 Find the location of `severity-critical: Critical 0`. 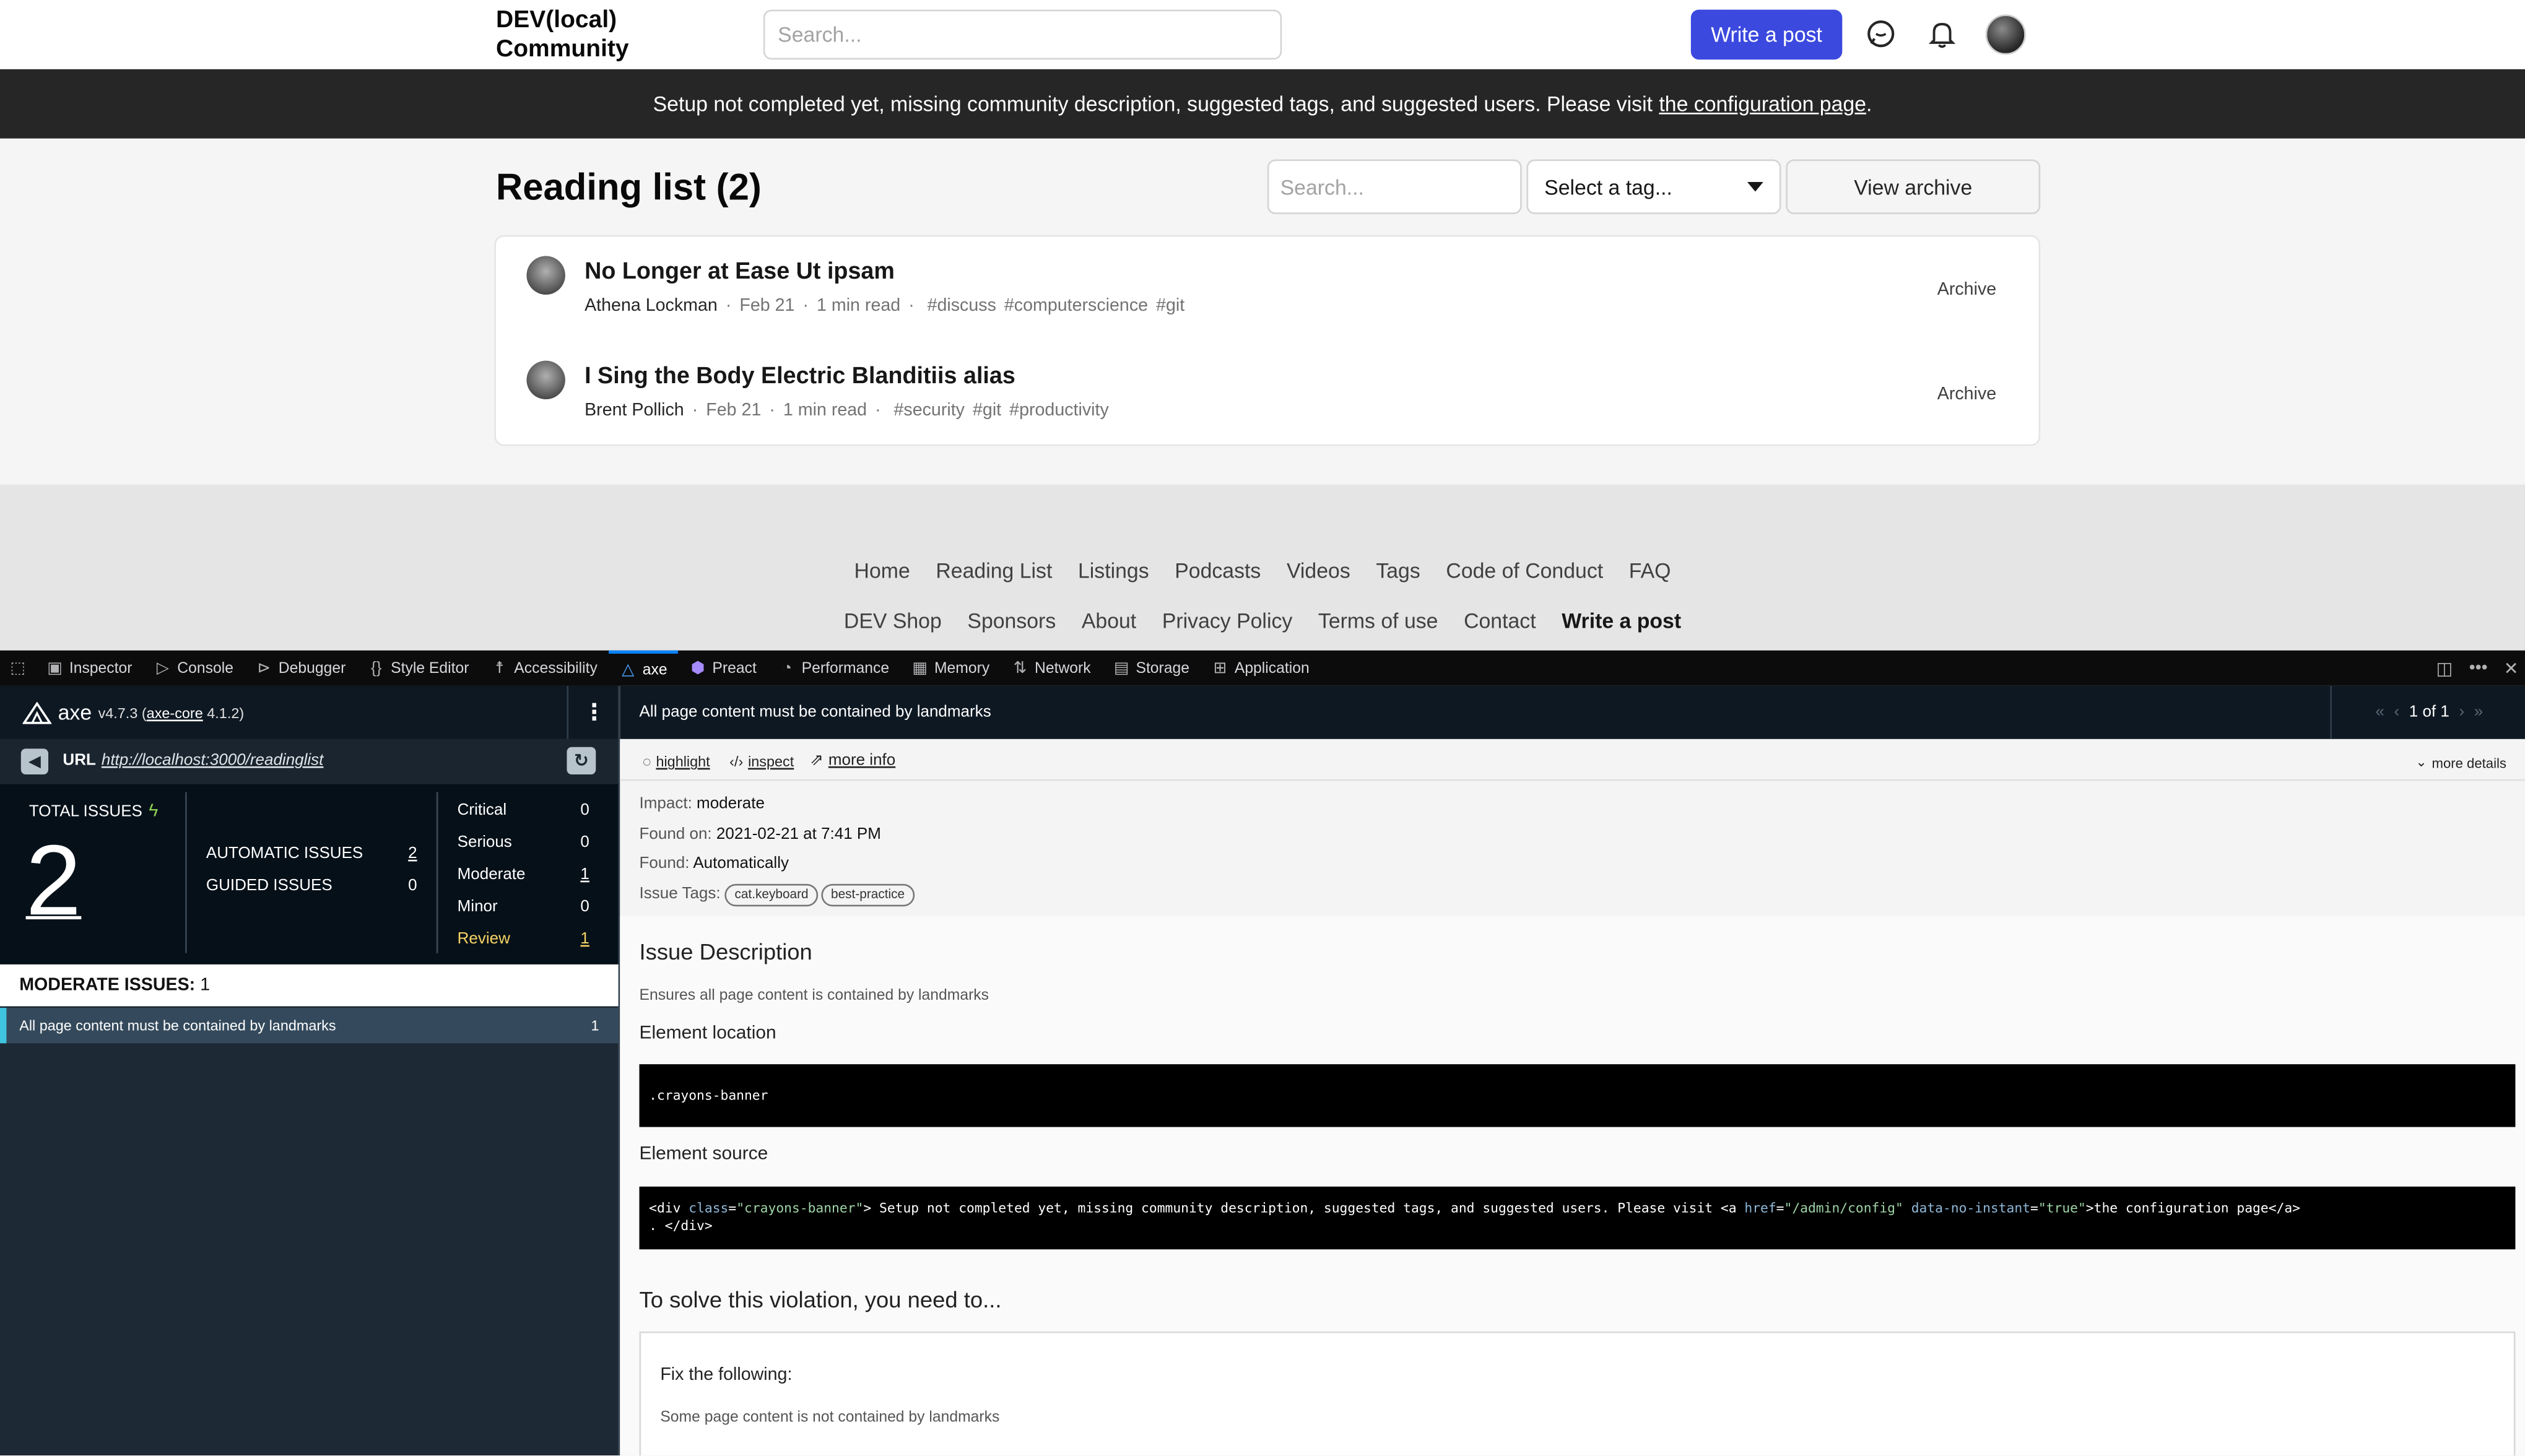

severity-critical: Critical 0 is located at coordinates (523, 811).